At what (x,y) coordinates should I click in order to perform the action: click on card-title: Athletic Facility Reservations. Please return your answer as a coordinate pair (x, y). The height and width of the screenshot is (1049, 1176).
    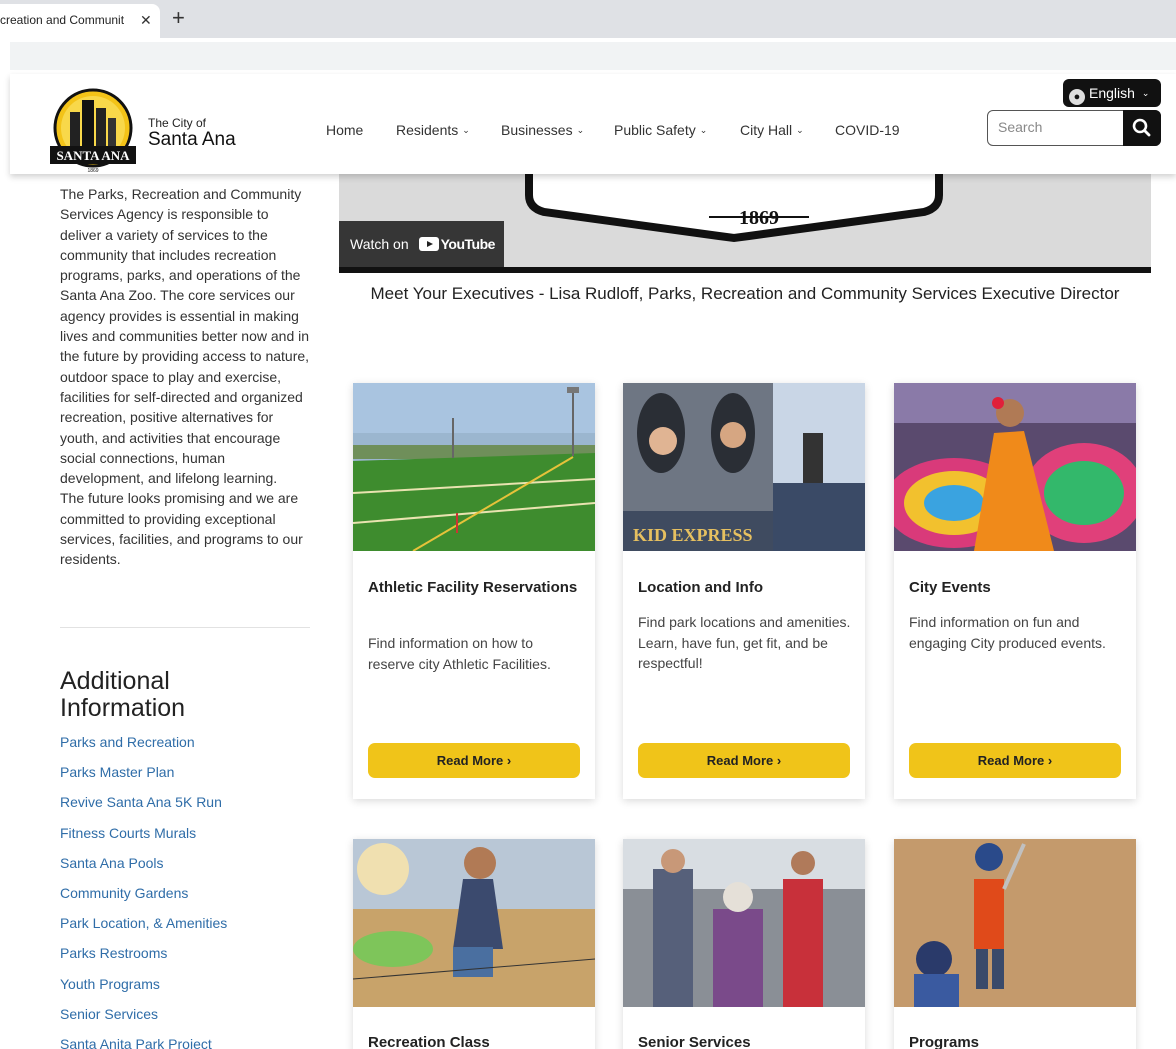
    Looking at the image, I should click on (473, 587).